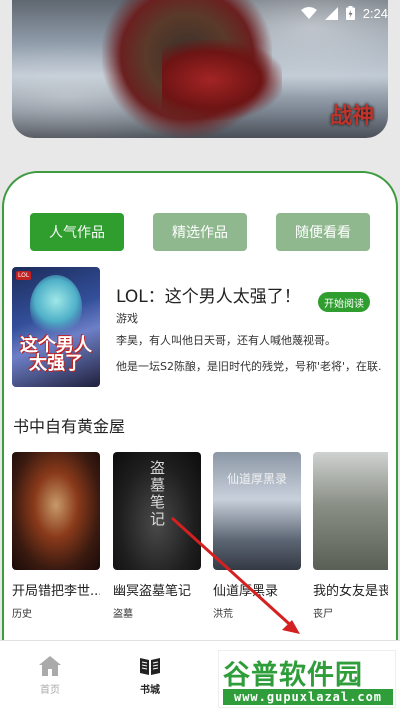 Image resolution: width=400 pixels, height=712 pixels. Describe the element at coordinates (22, 614) in the screenshot. I see `book-genre: 历史` at that location.